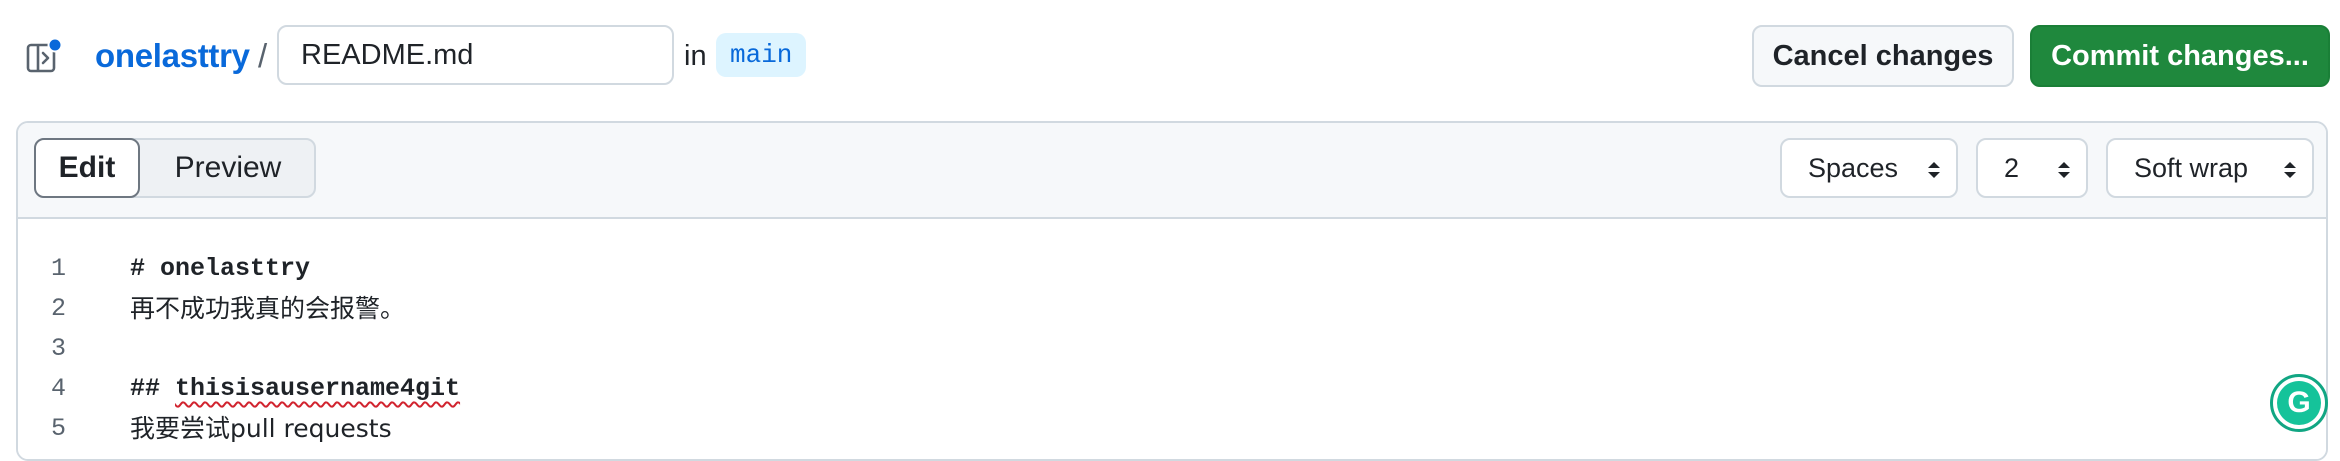 The height and width of the screenshot is (461, 2340). What do you see at coordinates (153, 388) in the screenshot?
I see `heading-marker: ##` at bounding box center [153, 388].